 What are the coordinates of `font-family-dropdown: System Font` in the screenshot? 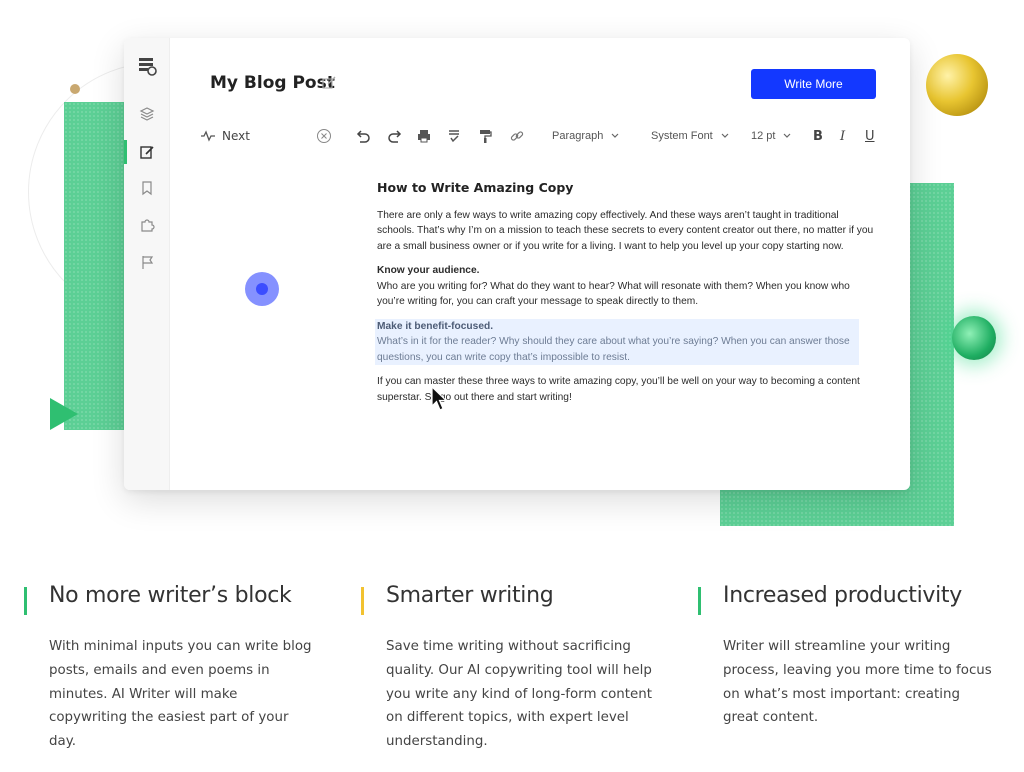 It's located at (690, 136).